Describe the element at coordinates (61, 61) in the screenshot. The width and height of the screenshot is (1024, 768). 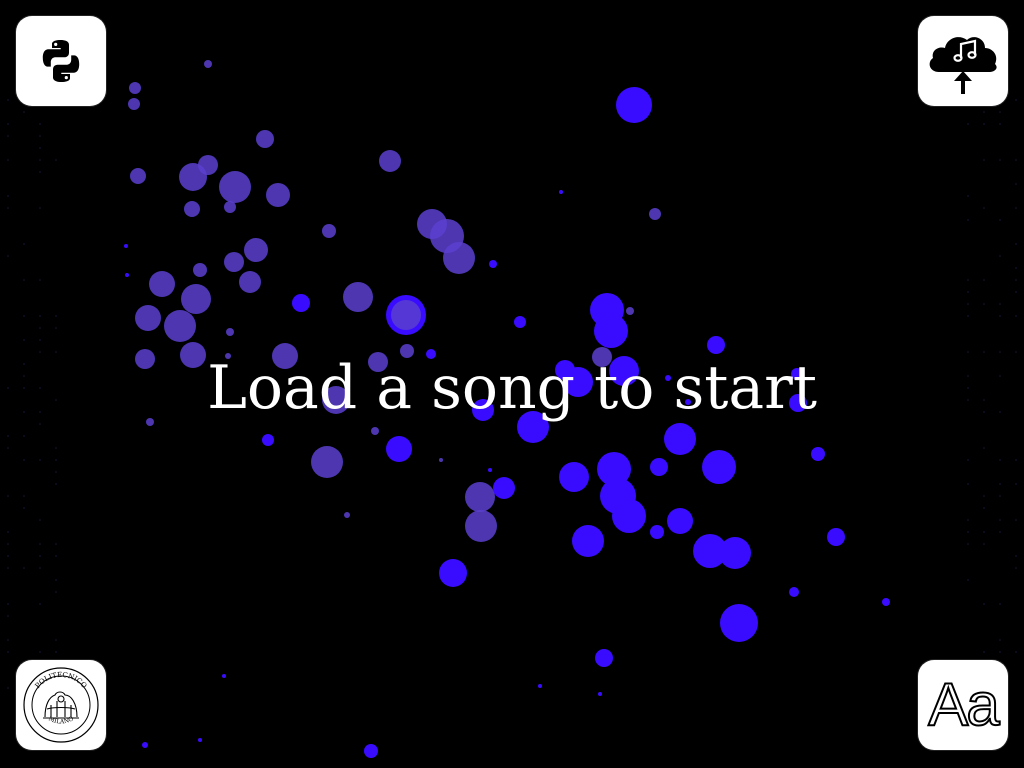
I see `python-button` at that location.